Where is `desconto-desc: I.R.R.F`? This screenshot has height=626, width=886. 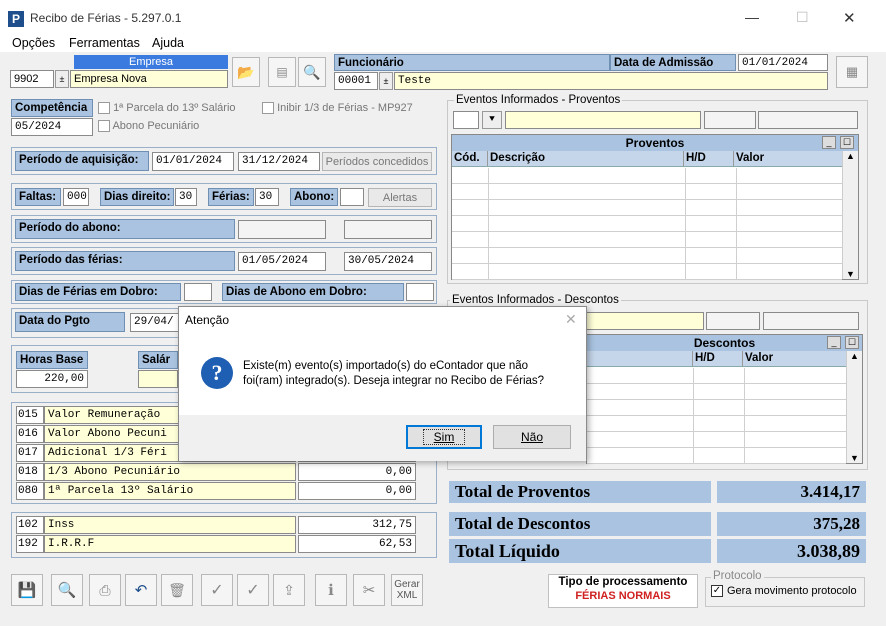 desconto-desc: I.R.R.F is located at coordinates (170, 544).